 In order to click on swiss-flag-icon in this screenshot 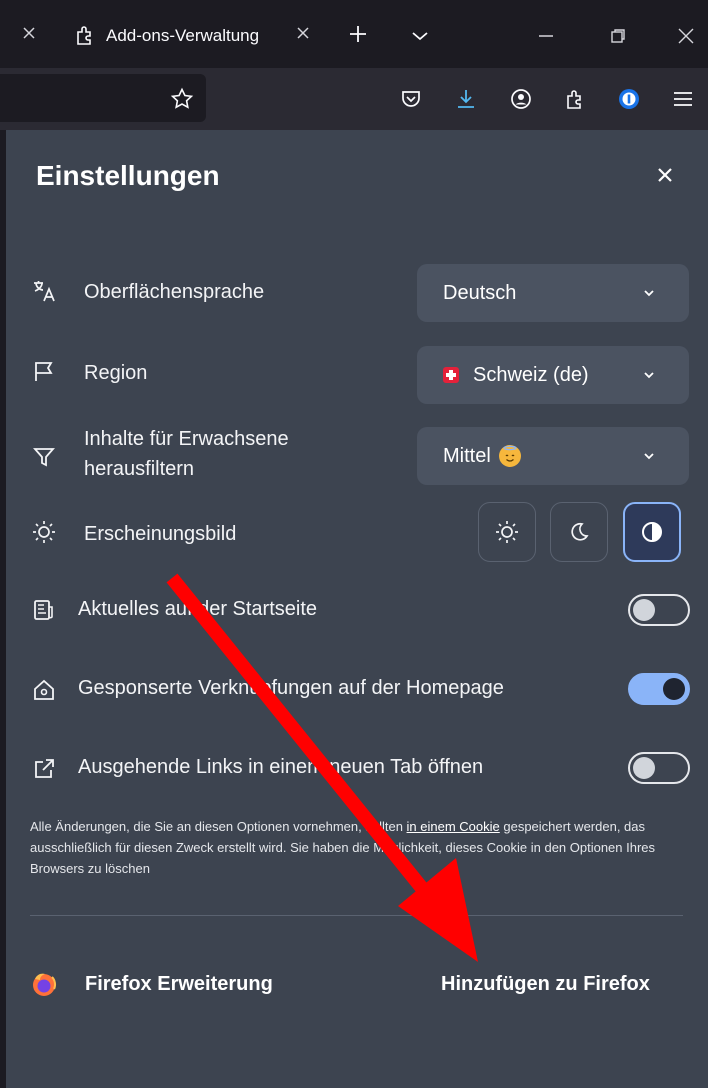, I will do `click(451, 375)`.